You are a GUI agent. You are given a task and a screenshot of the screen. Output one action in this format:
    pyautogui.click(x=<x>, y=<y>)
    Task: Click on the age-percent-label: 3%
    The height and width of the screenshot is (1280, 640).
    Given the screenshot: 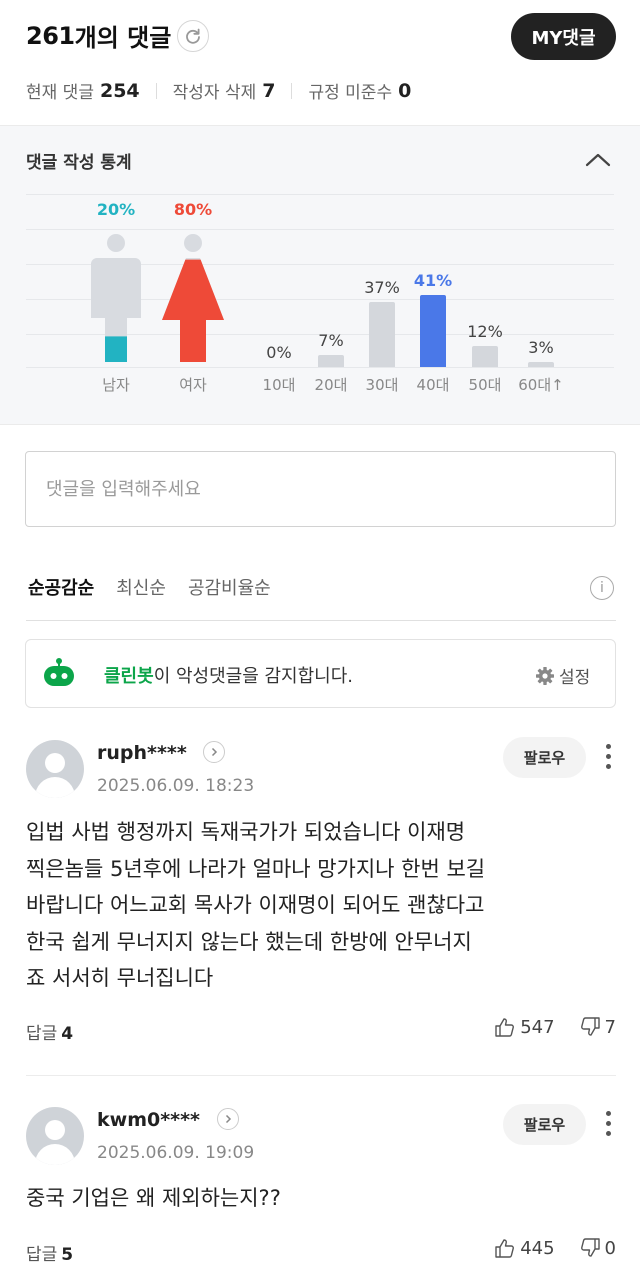 What is the action you would take?
    pyautogui.click(x=541, y=347)
    